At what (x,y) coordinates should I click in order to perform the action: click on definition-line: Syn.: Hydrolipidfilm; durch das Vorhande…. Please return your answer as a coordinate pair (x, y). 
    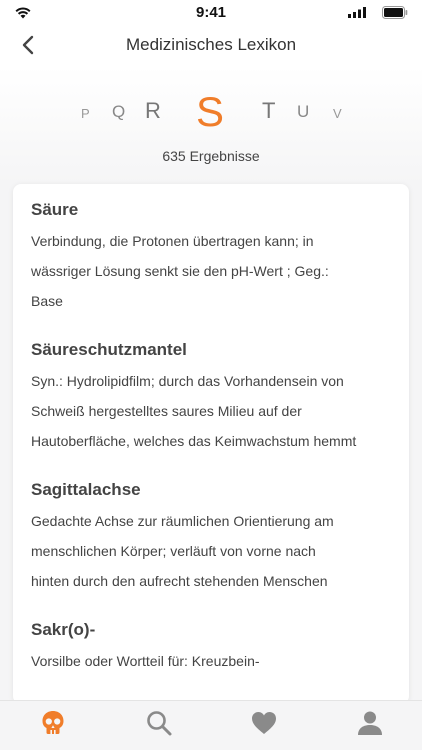
    Looking at the image, I should click on (187, 381).